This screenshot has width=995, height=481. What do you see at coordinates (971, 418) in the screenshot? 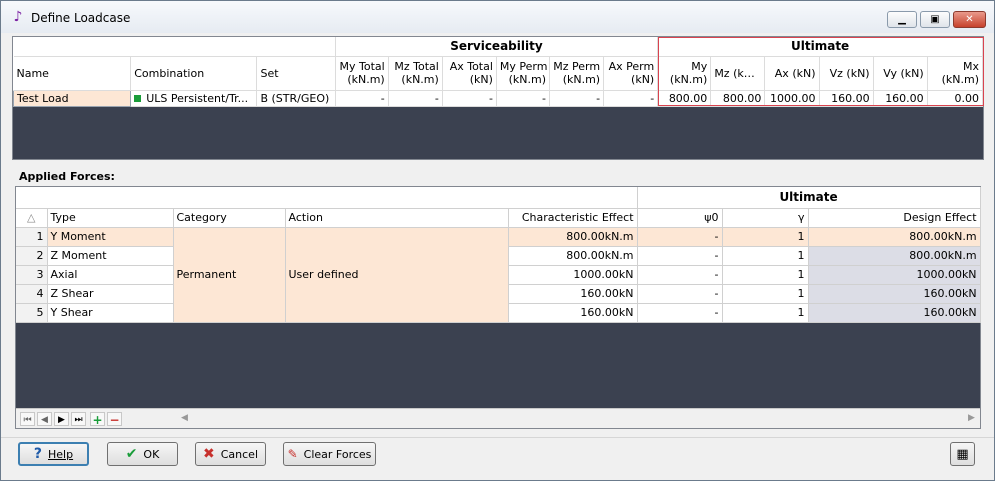
I see `scroll-right-icon: ▶` at bounding box center [971, 418].